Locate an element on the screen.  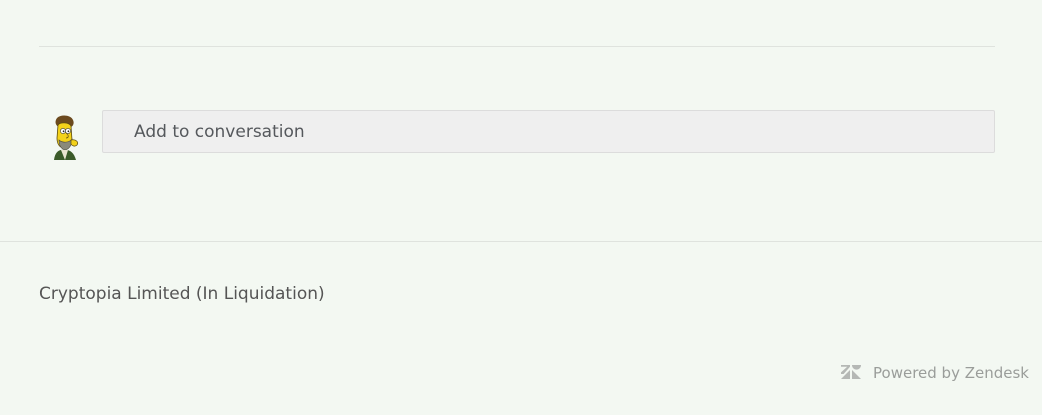
avatar-icon is located at coordinates (66, 137).